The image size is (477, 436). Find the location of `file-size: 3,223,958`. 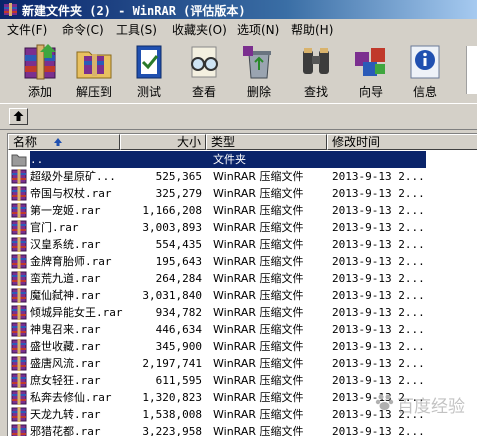

file-size: 3,223,958 is located at coordinates (172, 430).